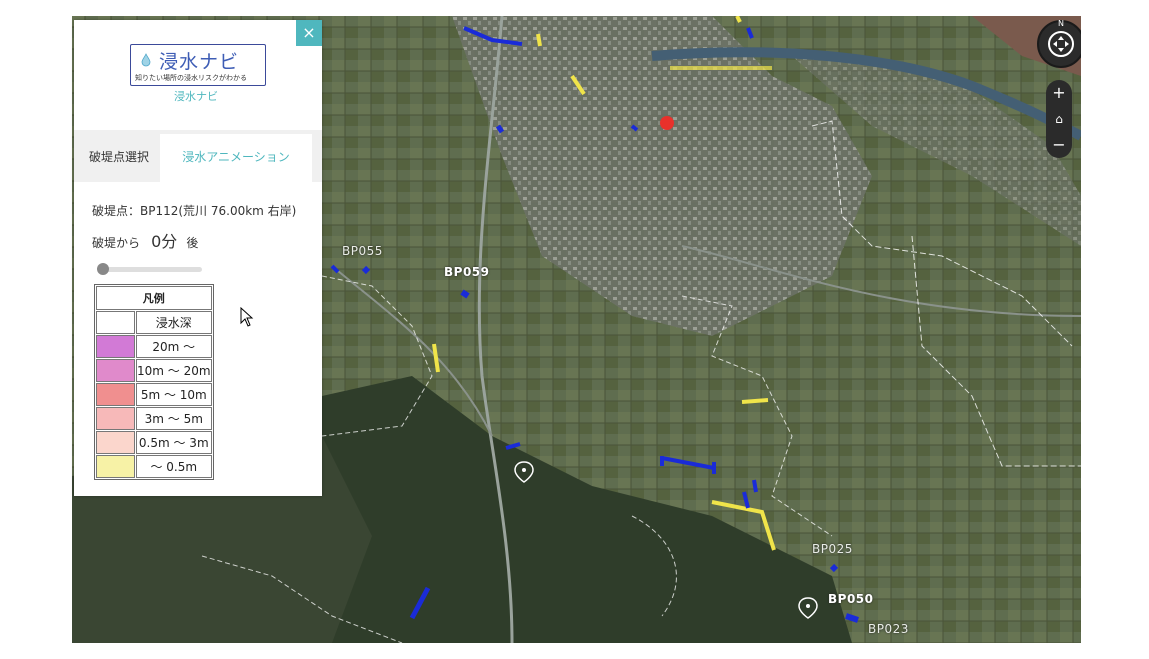 The width and height of the screenshot is (1149, 659). I want to click on legend-label: 0.5m ～ 3m, so click(174, 442).